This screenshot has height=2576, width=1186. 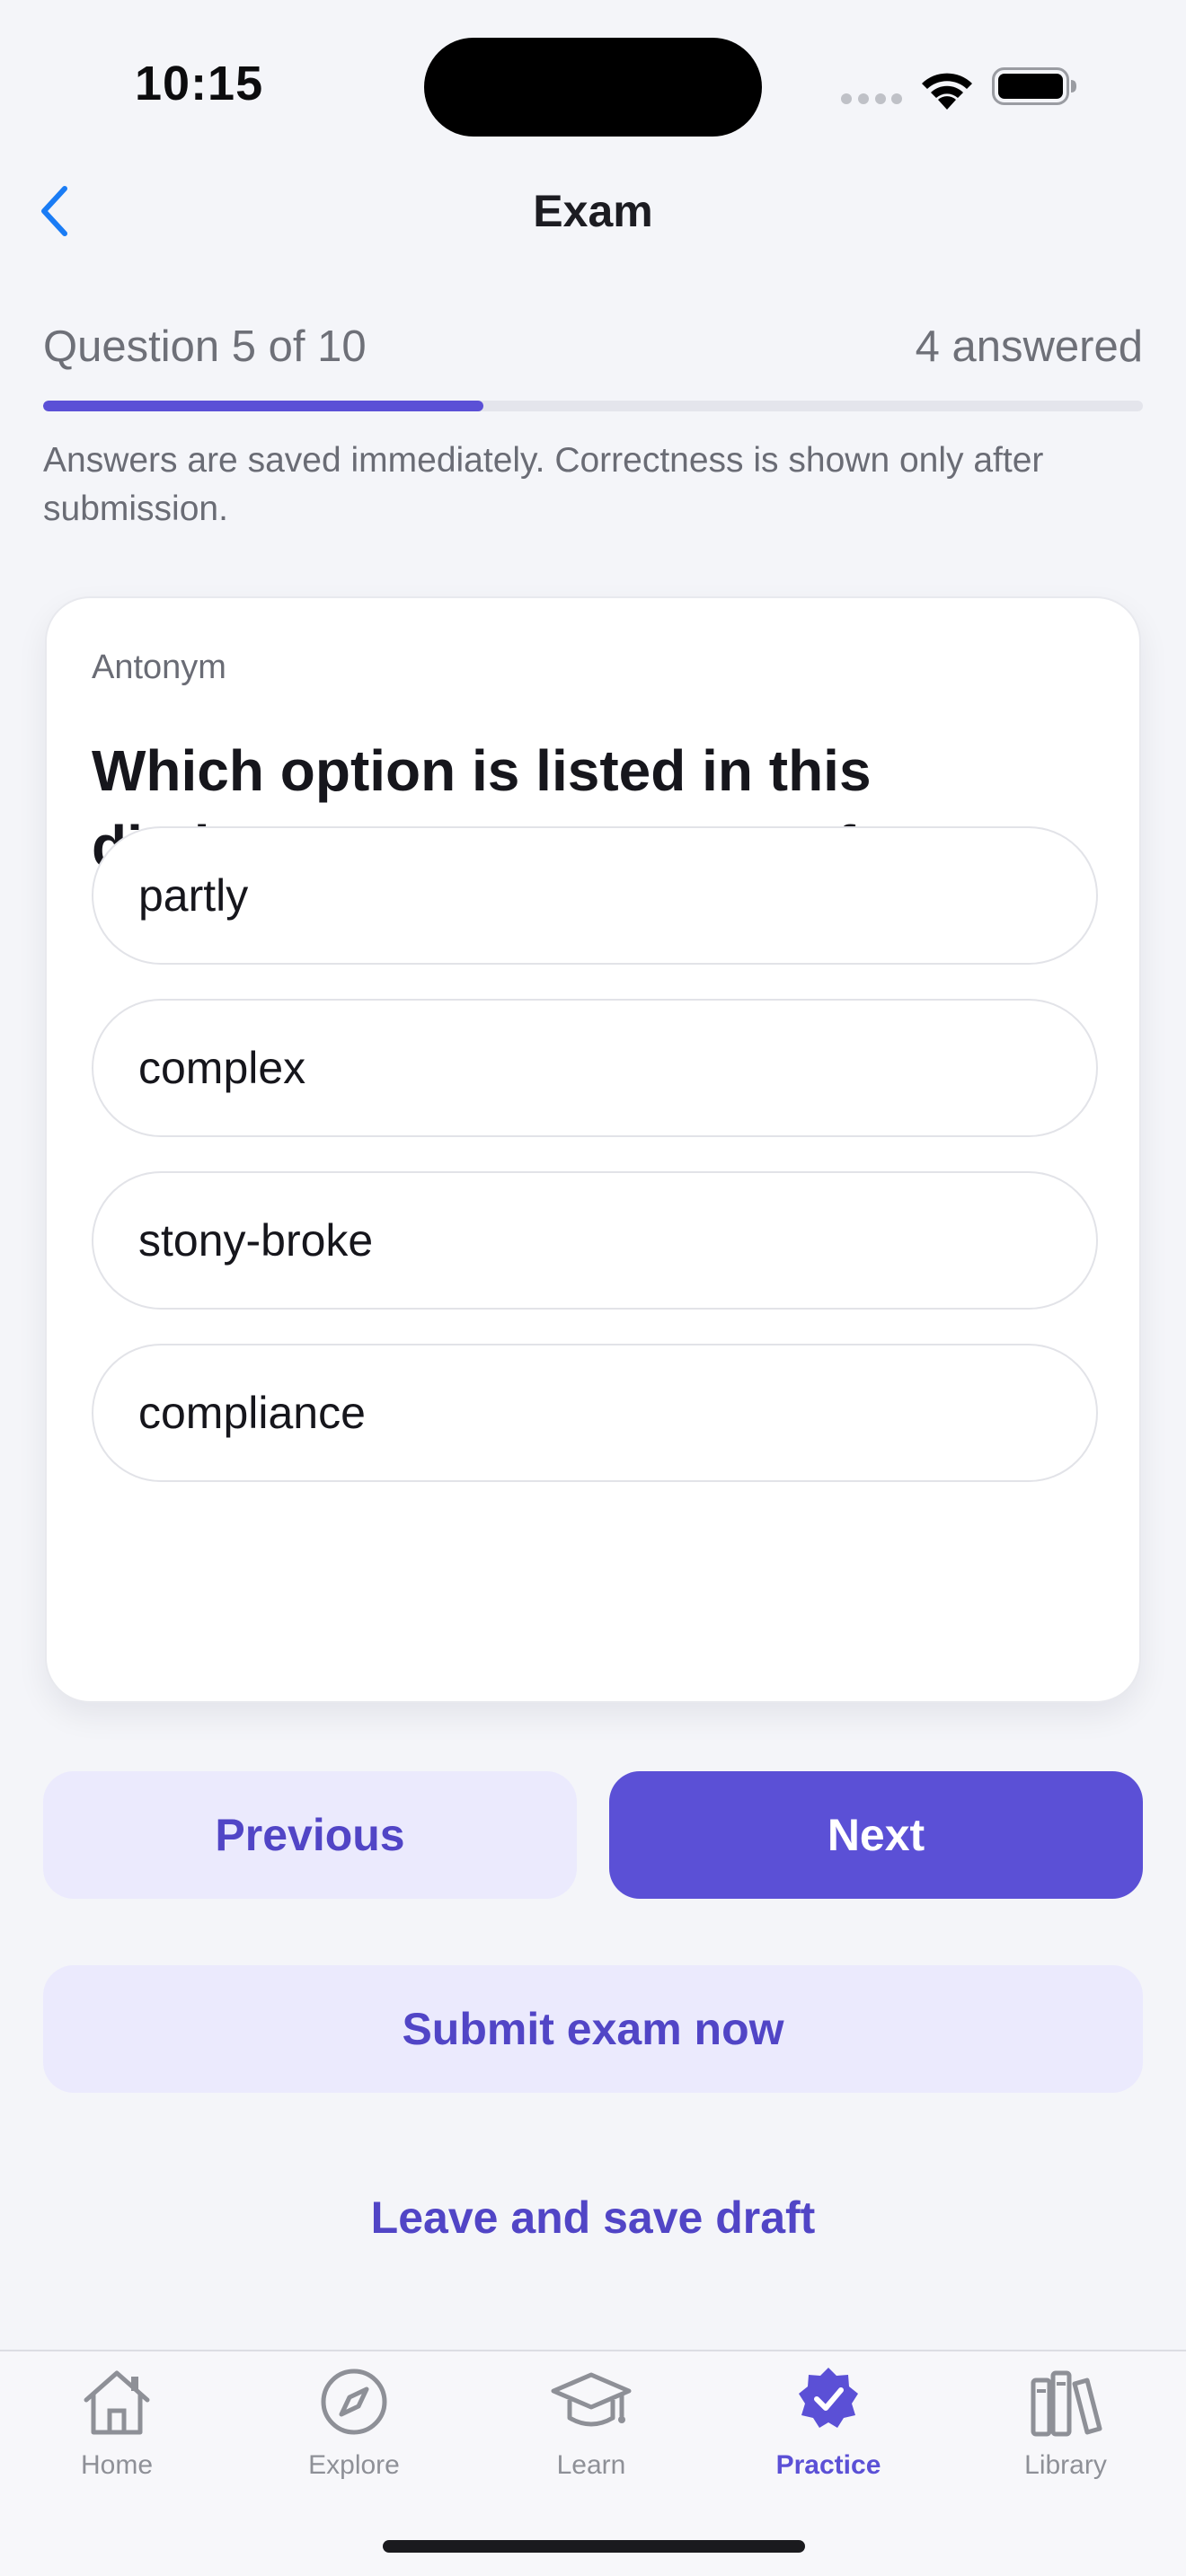 What do you see at coordinates (593, 2218) in the screenshot?
I see `leave-and-save-draft-link: Leave and save draft` at bounding box center [593, 2218].